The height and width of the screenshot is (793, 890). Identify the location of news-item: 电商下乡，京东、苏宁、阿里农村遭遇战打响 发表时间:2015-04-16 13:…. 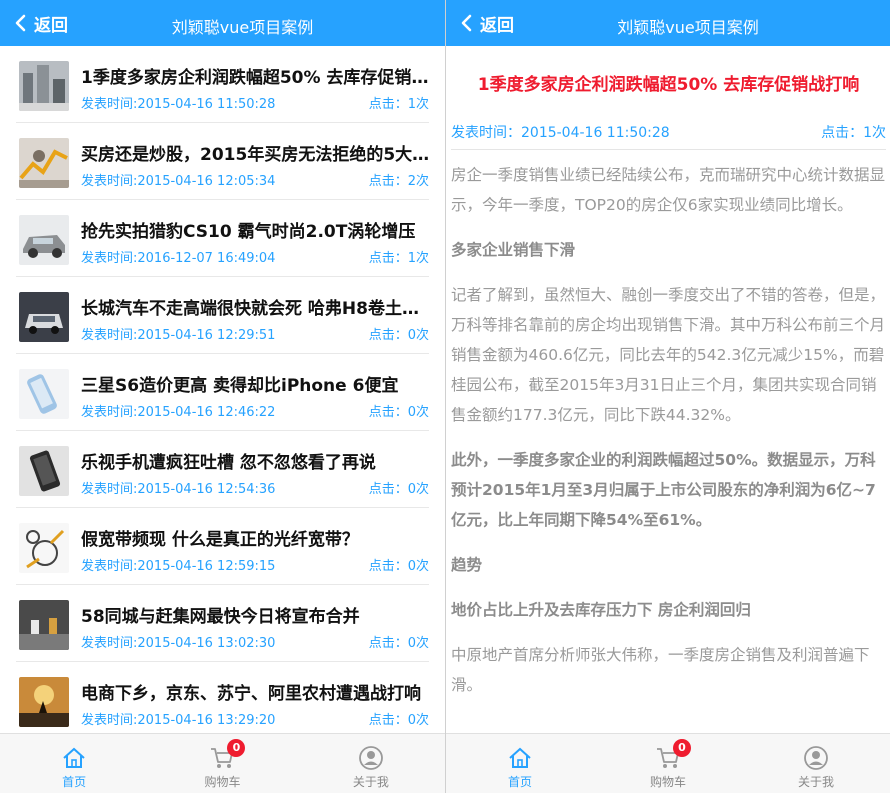
(222, 697).